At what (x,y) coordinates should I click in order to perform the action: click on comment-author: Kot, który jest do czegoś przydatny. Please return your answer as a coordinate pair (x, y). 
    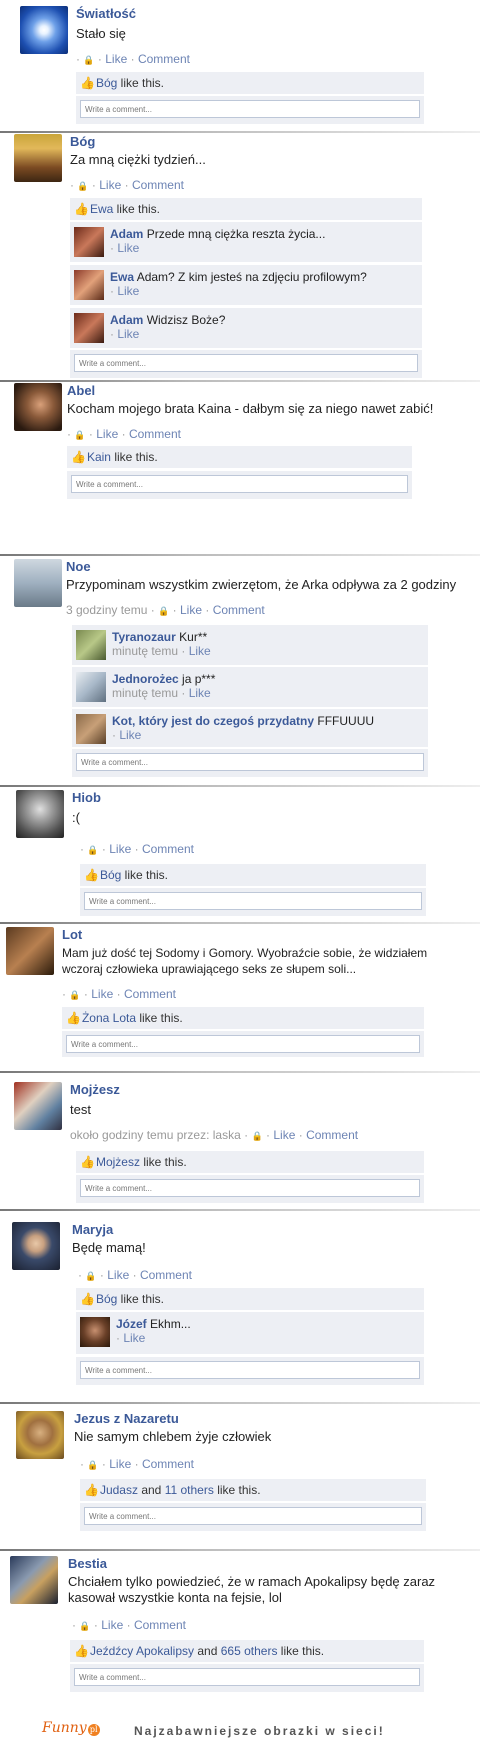
    Looking at the image, I should click on (213, 721).